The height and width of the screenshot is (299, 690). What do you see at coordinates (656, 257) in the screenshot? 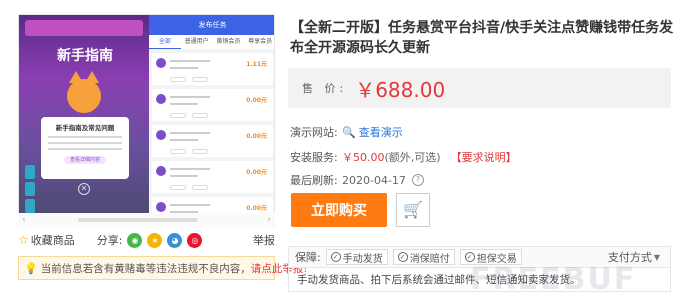
I see `chevron-down-icon: ▼` at bounding box center [656, 257].